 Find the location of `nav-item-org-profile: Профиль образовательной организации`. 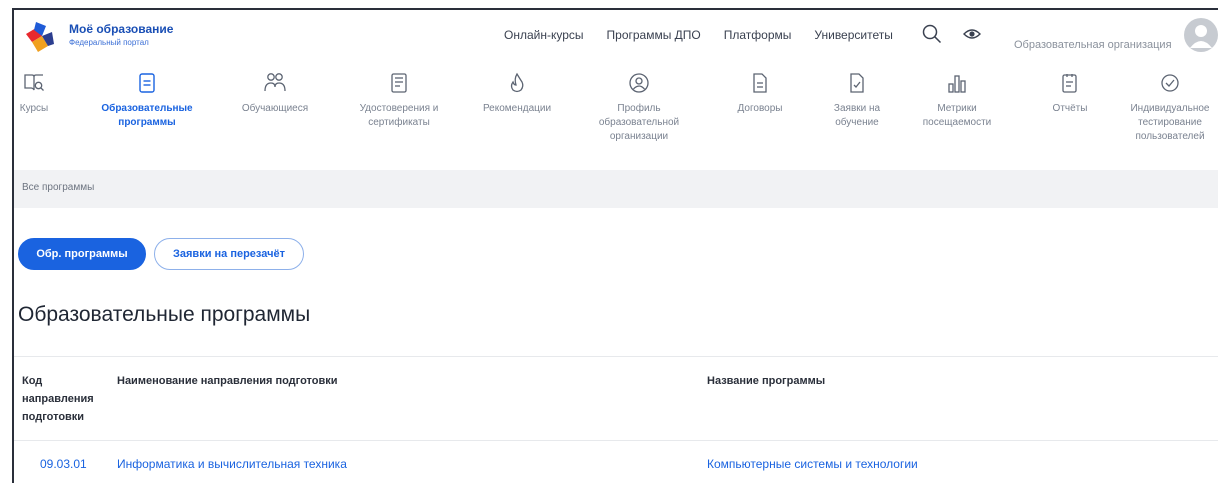

nav-item-org-profile: Профиль образовательной организации is located at coordinates (639, 108).